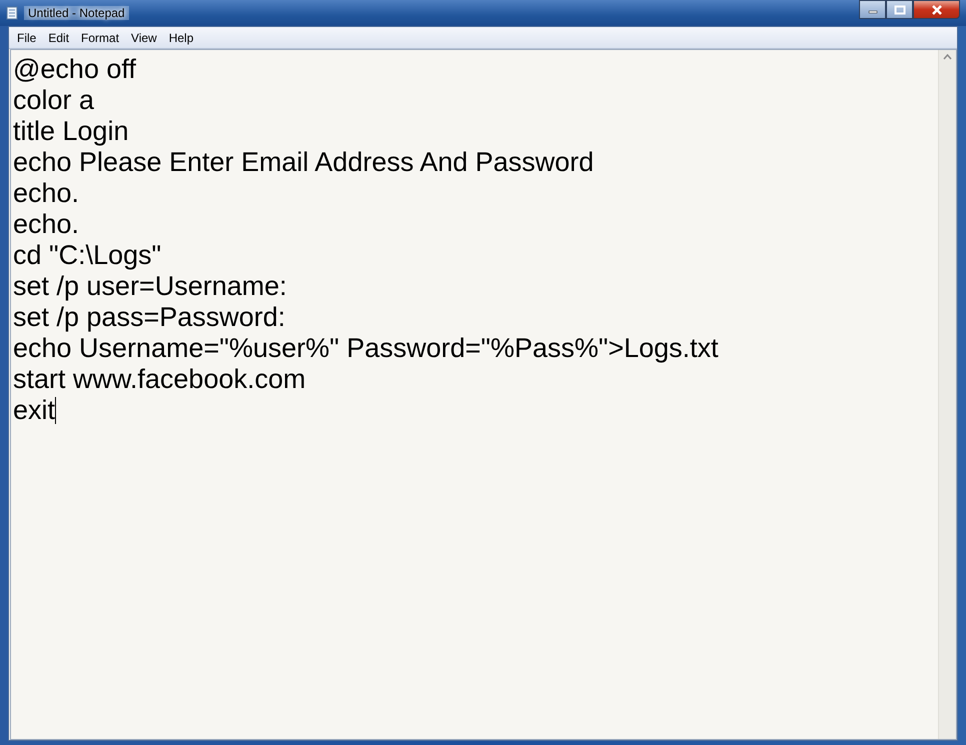 This screenshot has width=966, height=745. I want to click on menu-item: Edit, so click(59, 37).